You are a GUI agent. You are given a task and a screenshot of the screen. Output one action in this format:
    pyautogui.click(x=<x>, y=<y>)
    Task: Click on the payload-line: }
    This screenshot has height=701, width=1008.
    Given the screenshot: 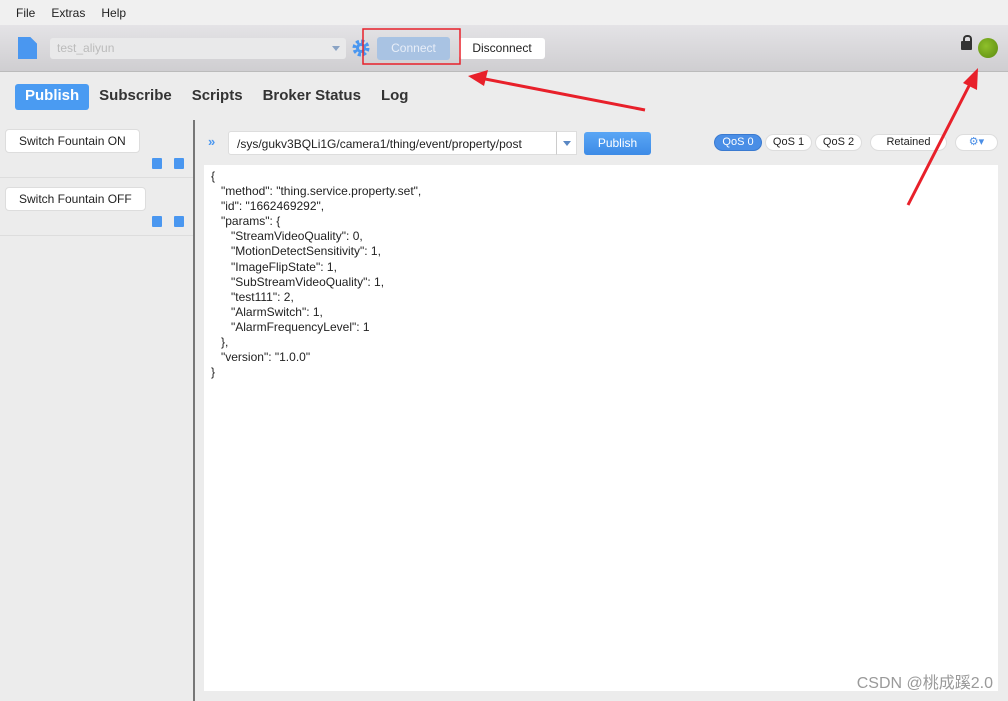 What is the action you would take?
    pyautogui.click(x=213, y=372)
    